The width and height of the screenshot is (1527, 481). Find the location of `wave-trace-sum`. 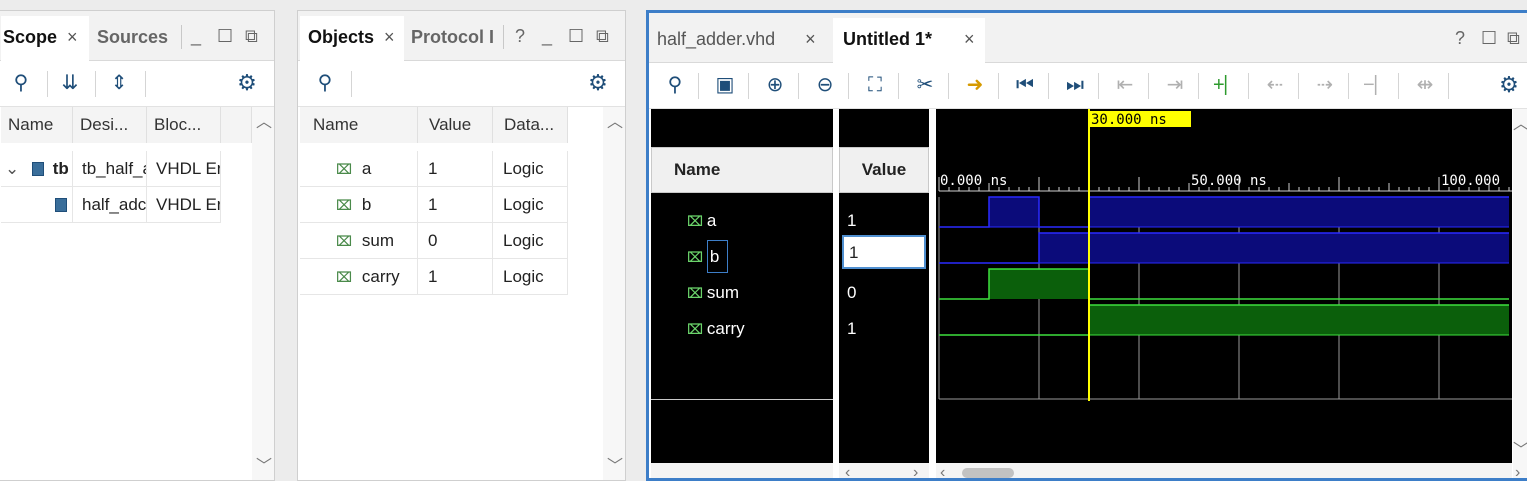

wave-trace-sum is located at coordinates (1224, 284).